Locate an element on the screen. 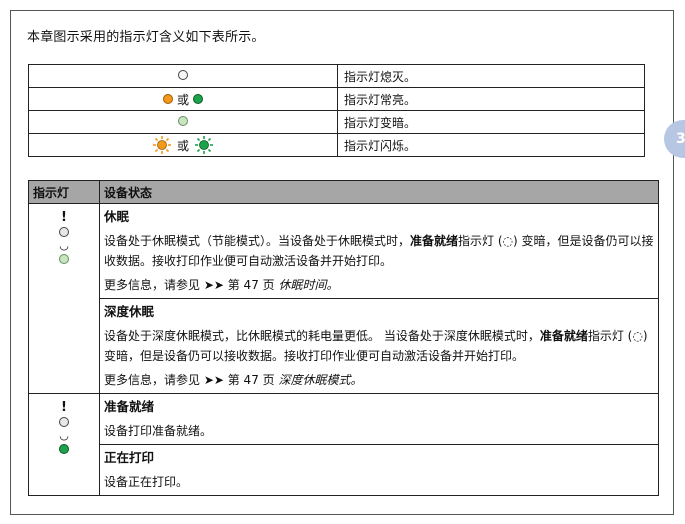 The width and height of the screenshot is (685, 524). more-info: 更多信息，请参见 ➤➤ 第 47 页 深度休眠模式。 is located at coordinates (233, 380).